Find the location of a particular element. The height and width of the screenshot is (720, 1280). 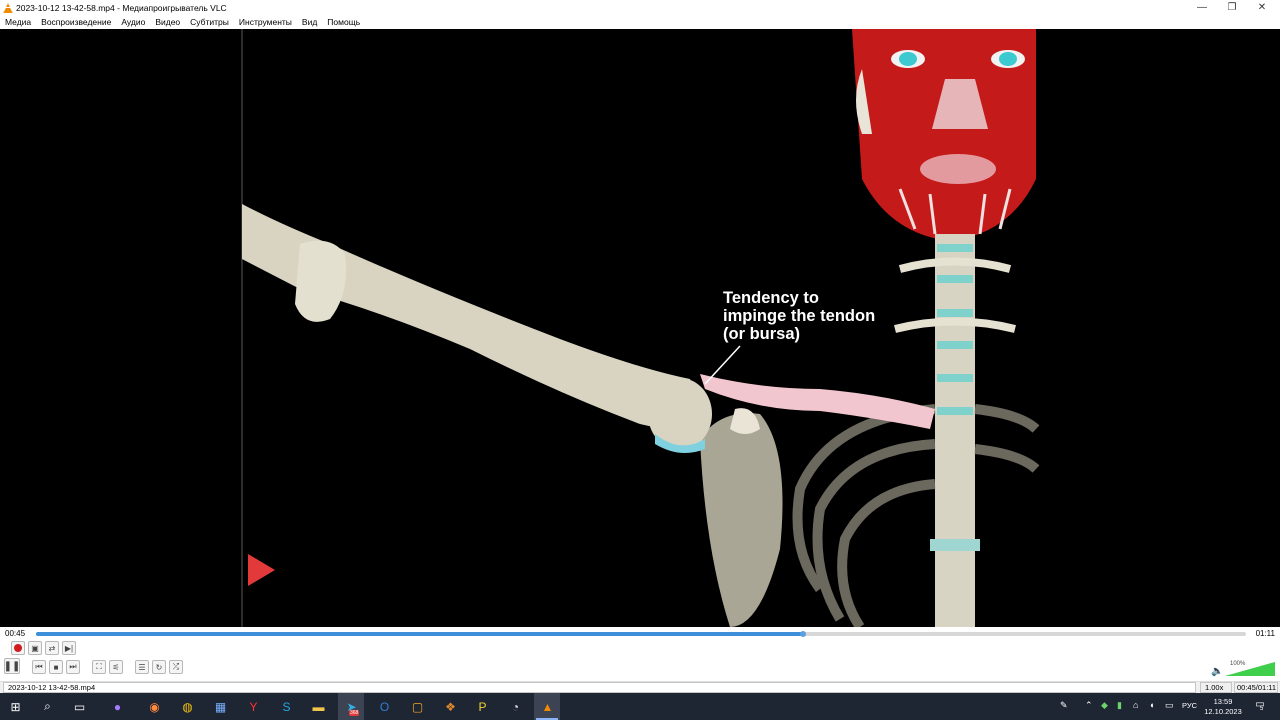

playlist-icon: ☰ is located at coordinates (142, 667).